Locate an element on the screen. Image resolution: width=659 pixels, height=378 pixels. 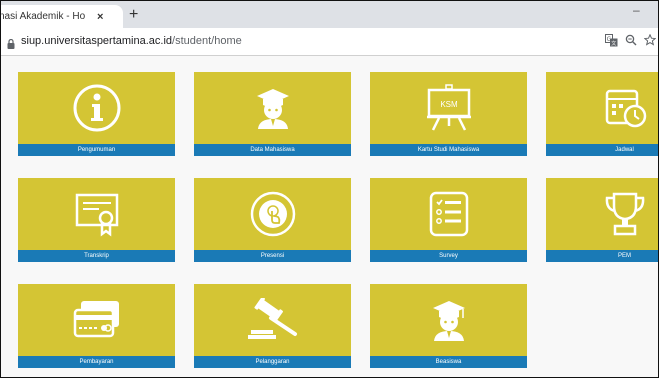
payment-card-icon is located at coordinates (96, 320).